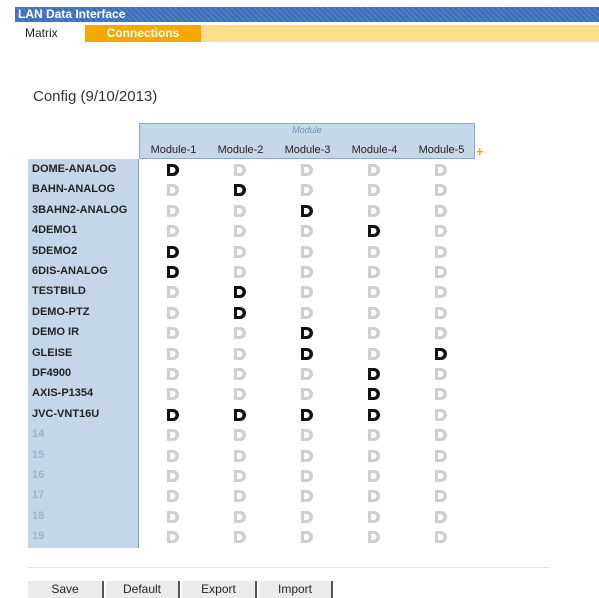  I want to click on default-button: Default, so click(143, 589).